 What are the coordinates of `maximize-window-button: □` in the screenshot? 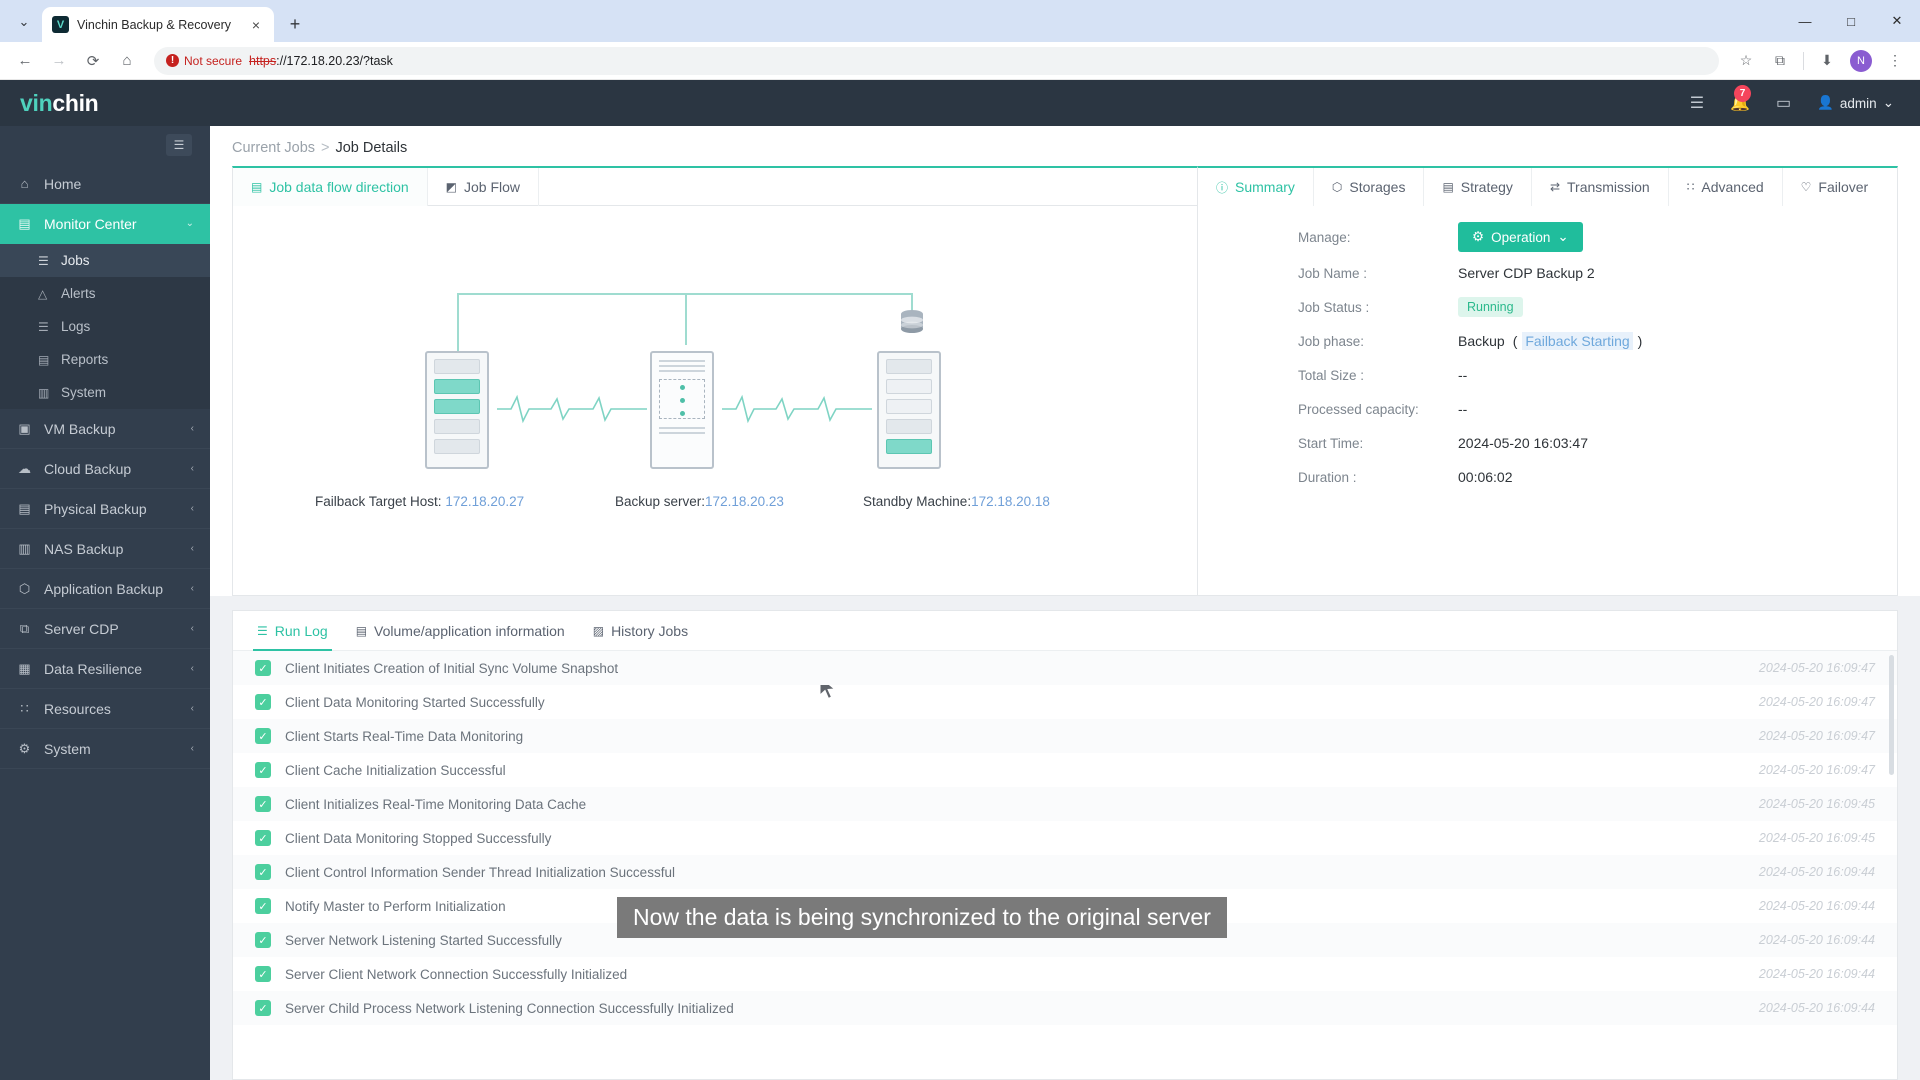 It's located at (1851, 21).